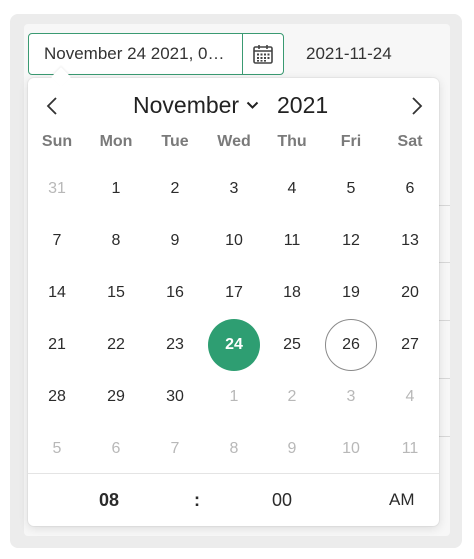 This screenshot has height=559, width=474. What do you see at coordinates (116, 397) in the screenshot?
I see `day-cell: 29` at bounding box center [116, 397].